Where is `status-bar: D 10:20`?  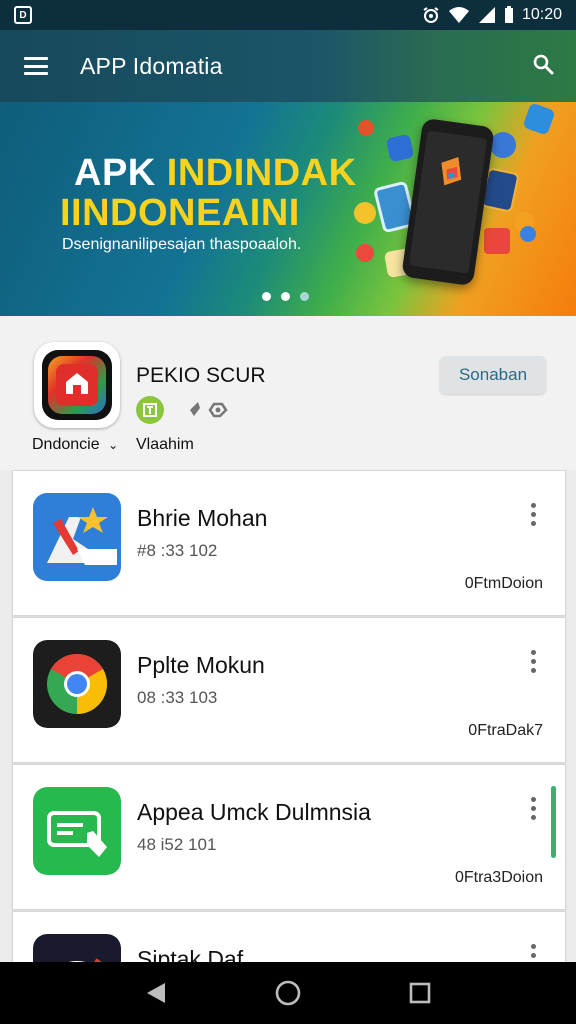 status-bar: D 10:20 is located at coordinates (288, 15).